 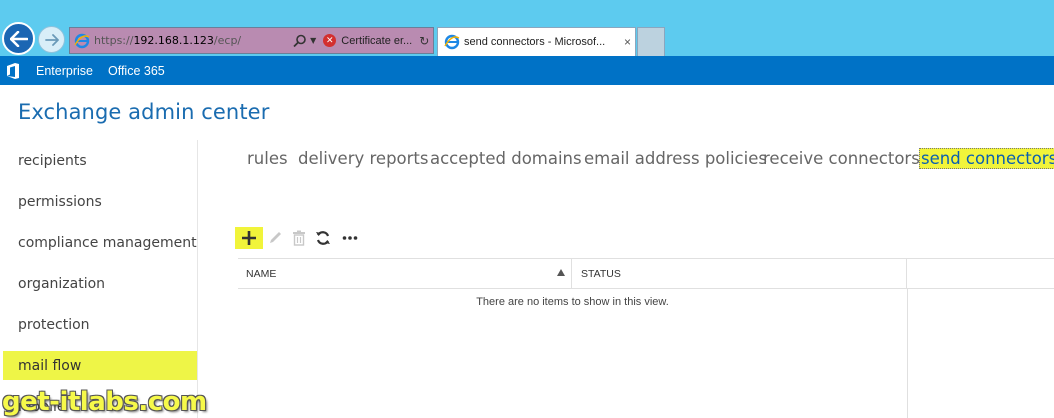 What do you see at coordinates (572, 302) in the screenshot?
I see `empty-message: There are no items to show in this view.` at bounding box center [572, 302].